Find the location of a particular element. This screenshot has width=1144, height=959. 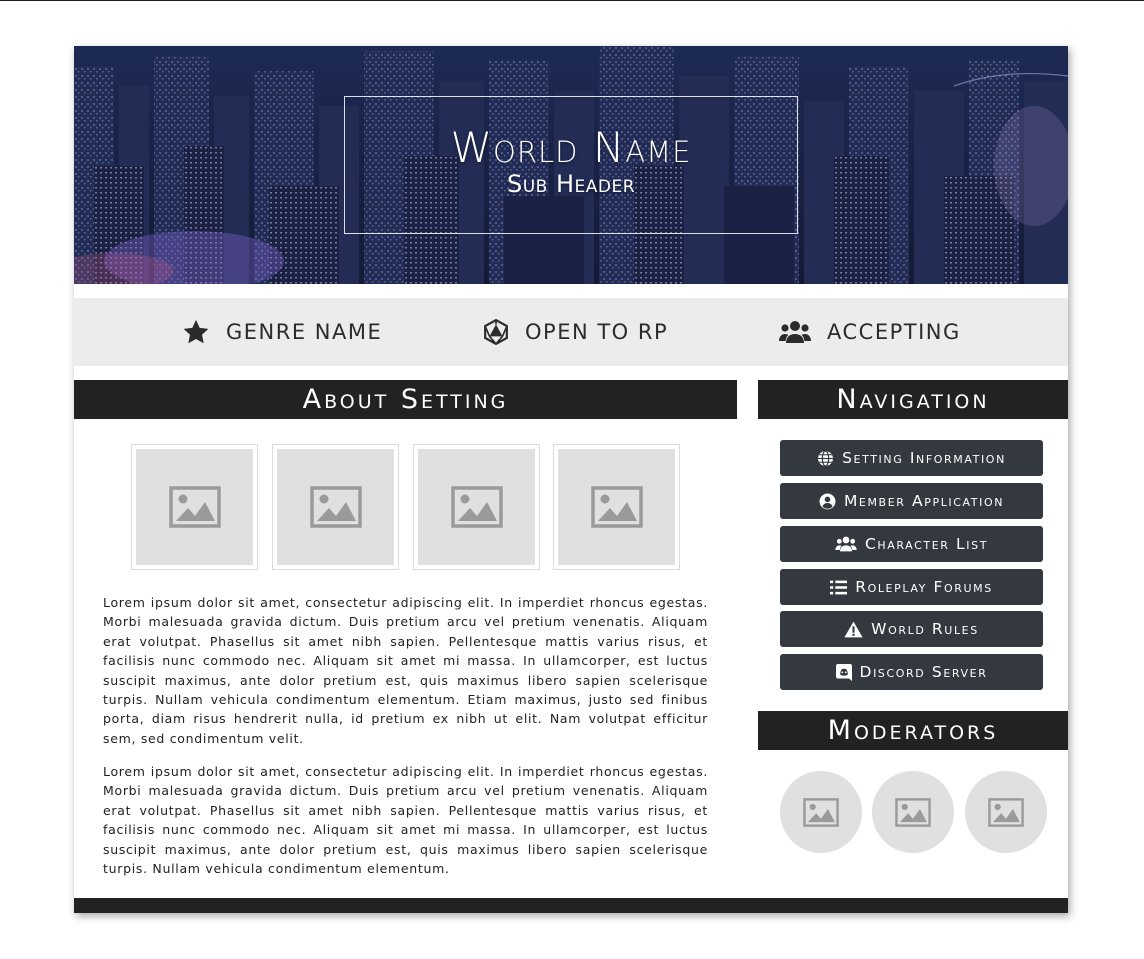

status-bar: GENRE NAME OPEN TO RP ACCEPTING is located at coordinates (571, 332).